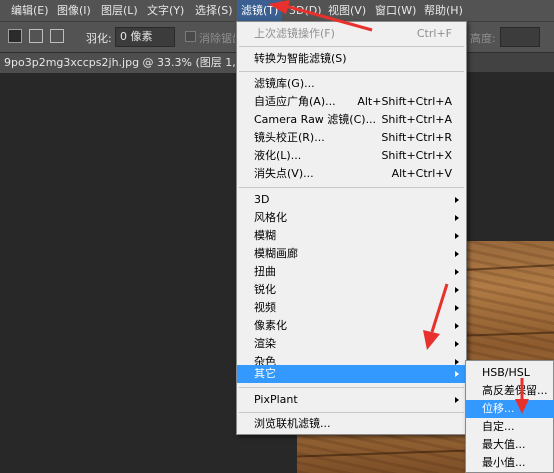 Image resolution: width=554 pixels, height=473 pixels. I want to click on menu-item-pixelate: 像素化, so click(351, 326).